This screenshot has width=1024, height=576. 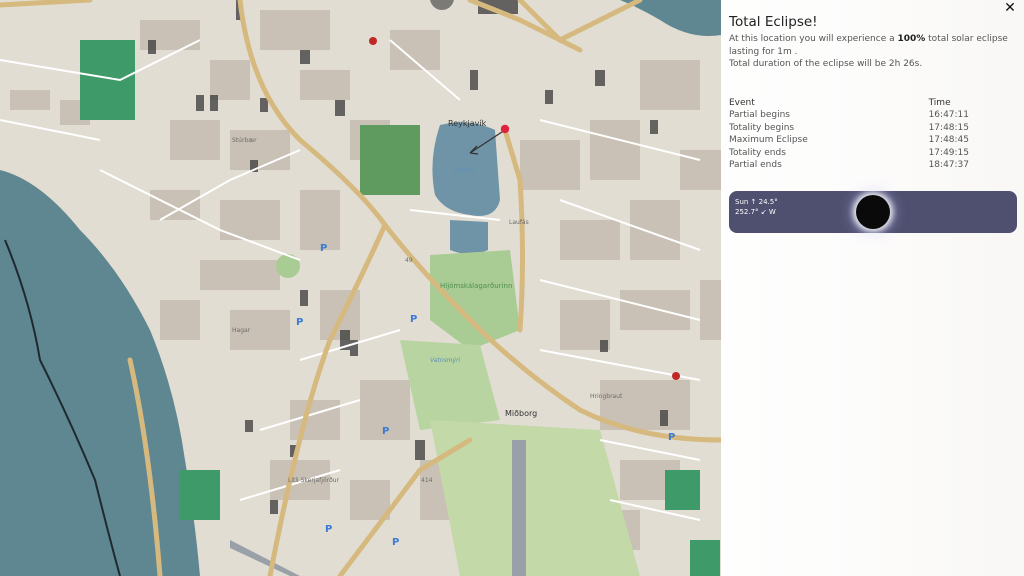 I want to click on label-road-49: 49, so click(x=409, y=260).